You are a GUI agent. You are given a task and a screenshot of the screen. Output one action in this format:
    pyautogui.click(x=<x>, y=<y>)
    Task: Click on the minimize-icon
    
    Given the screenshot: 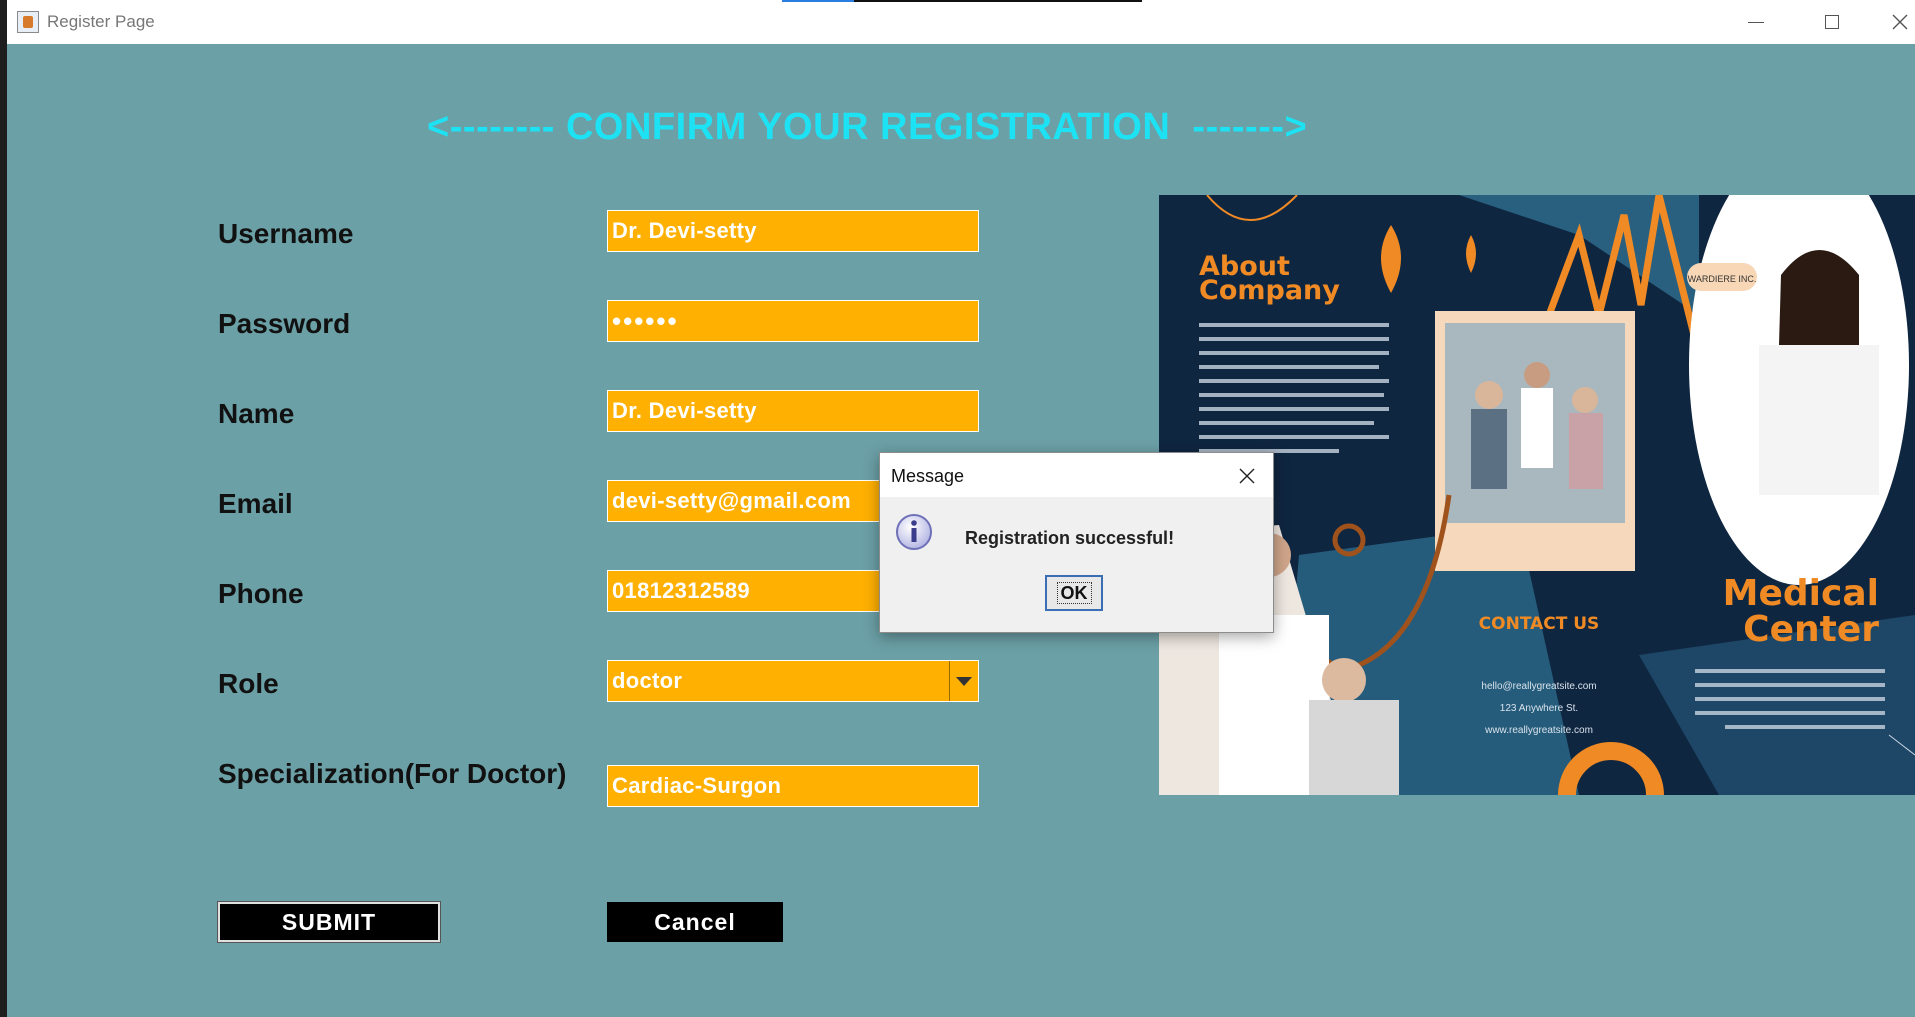 What is the action you would take?
    pyautogui.click(x=1756, y=22)
    